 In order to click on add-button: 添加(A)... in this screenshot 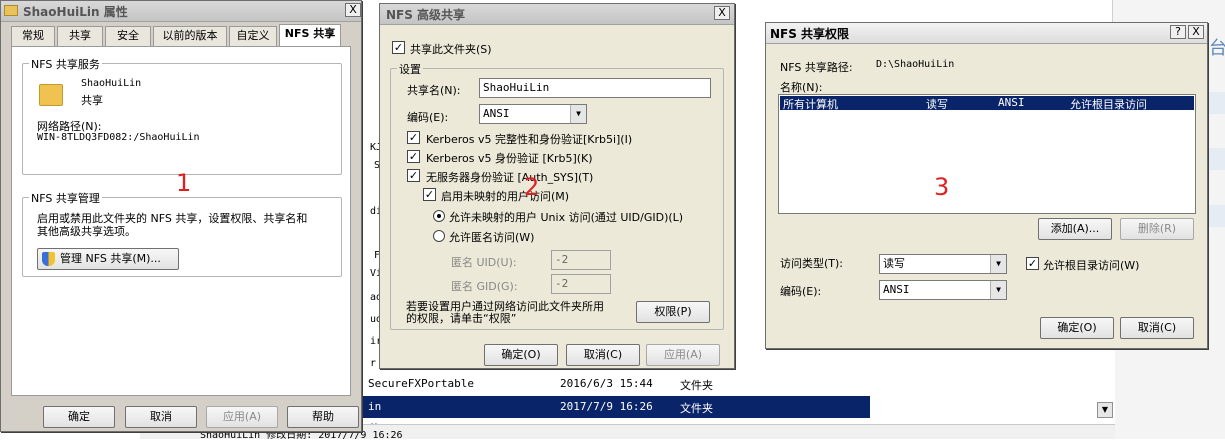, I will do `click(1075, 229)`.